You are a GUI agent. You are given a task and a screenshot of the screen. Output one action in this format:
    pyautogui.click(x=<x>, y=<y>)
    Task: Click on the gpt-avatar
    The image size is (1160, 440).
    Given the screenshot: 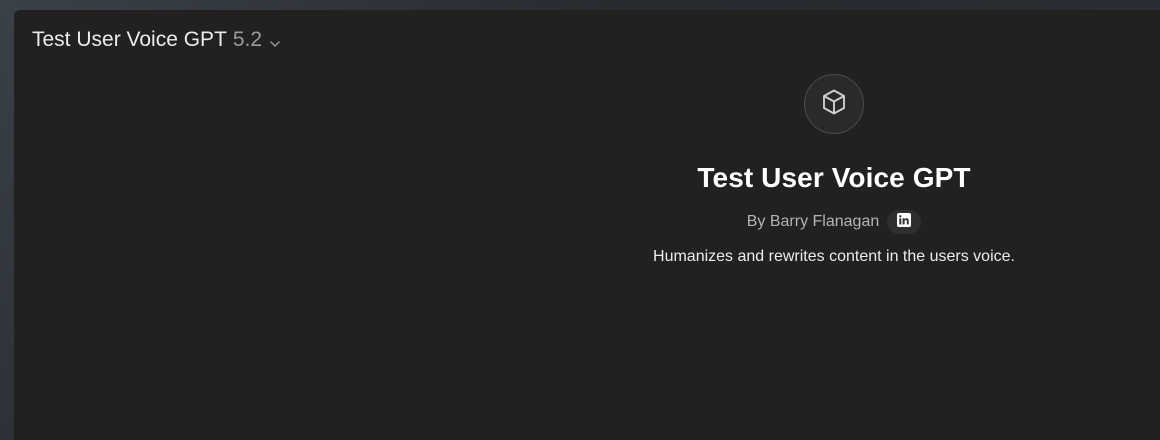 What is the action you would take?
    pyautogui.click(x=834, y=104)
    